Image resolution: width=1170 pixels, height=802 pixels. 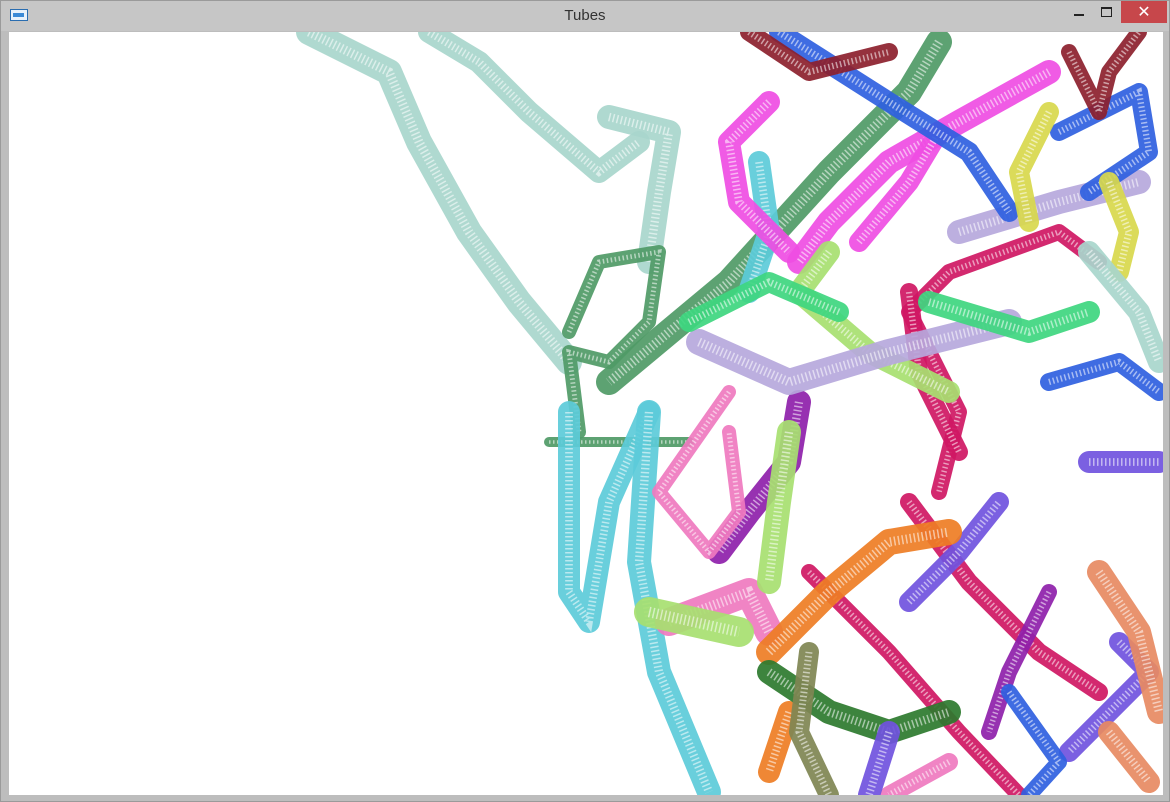 I want to click on close-button: ✕, so click(x=1144, y=12).